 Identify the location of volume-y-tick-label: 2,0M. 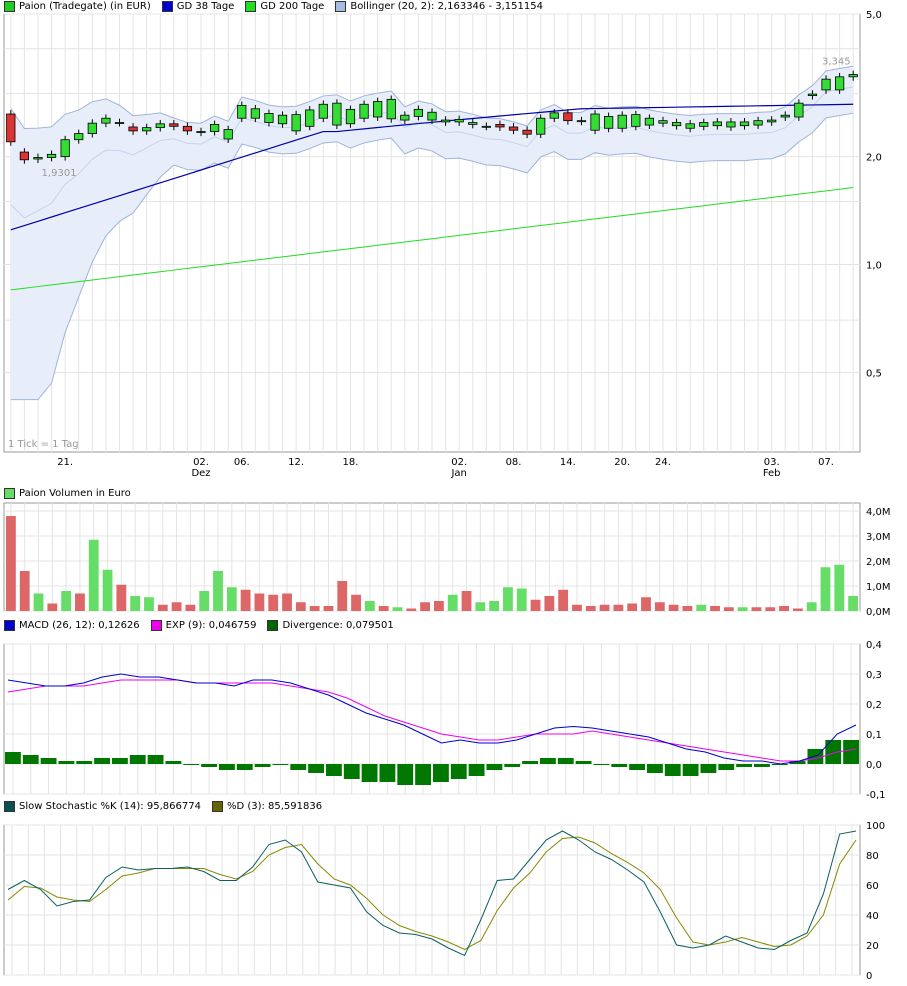
(878, 562).